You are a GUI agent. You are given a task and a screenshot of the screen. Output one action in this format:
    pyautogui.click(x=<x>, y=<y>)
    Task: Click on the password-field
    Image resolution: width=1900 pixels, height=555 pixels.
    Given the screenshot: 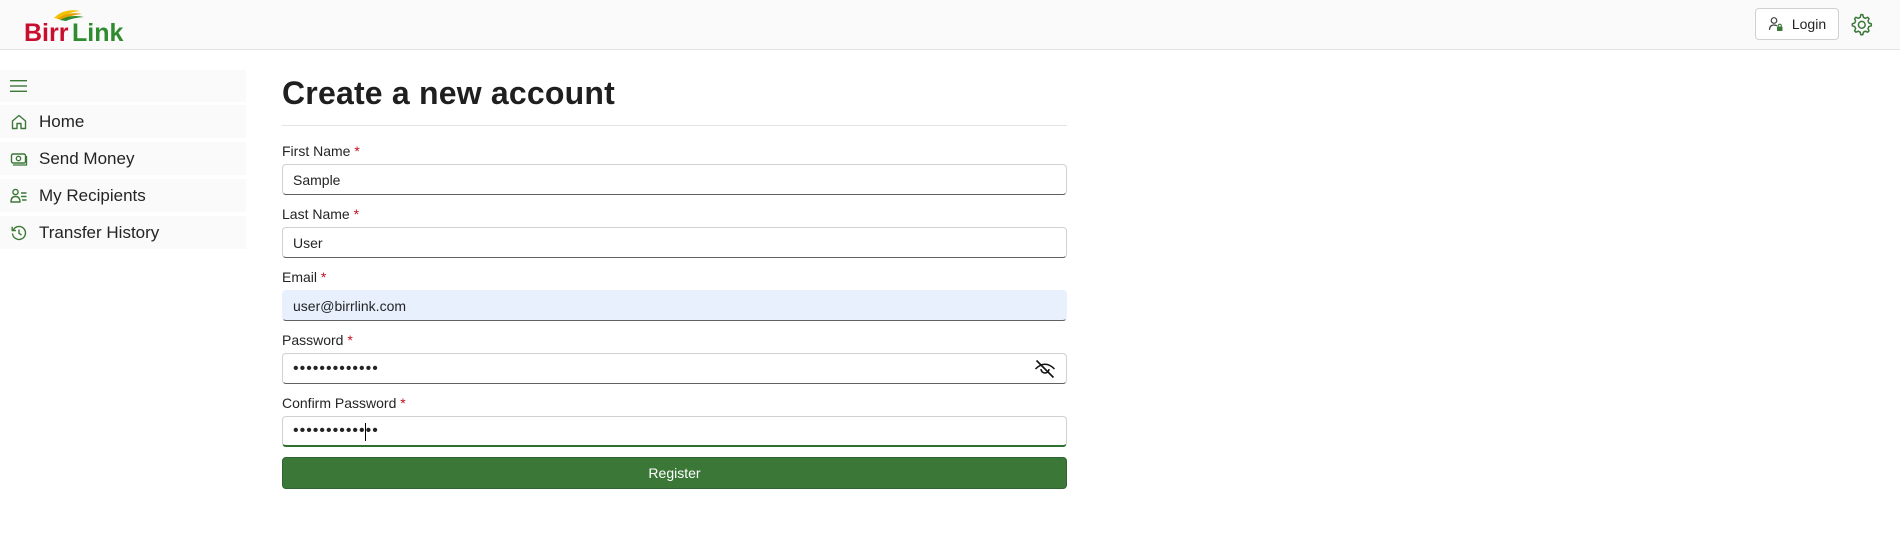 What is the action you would take?
    pyautogui.click(x=674, y=368)
    